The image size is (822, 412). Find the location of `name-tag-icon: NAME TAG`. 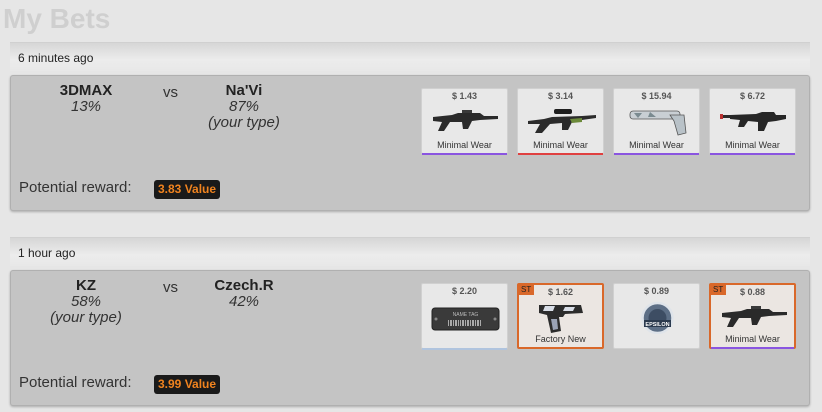

name-tag-icon: NAME TAG is located at coordinates (465, 319).